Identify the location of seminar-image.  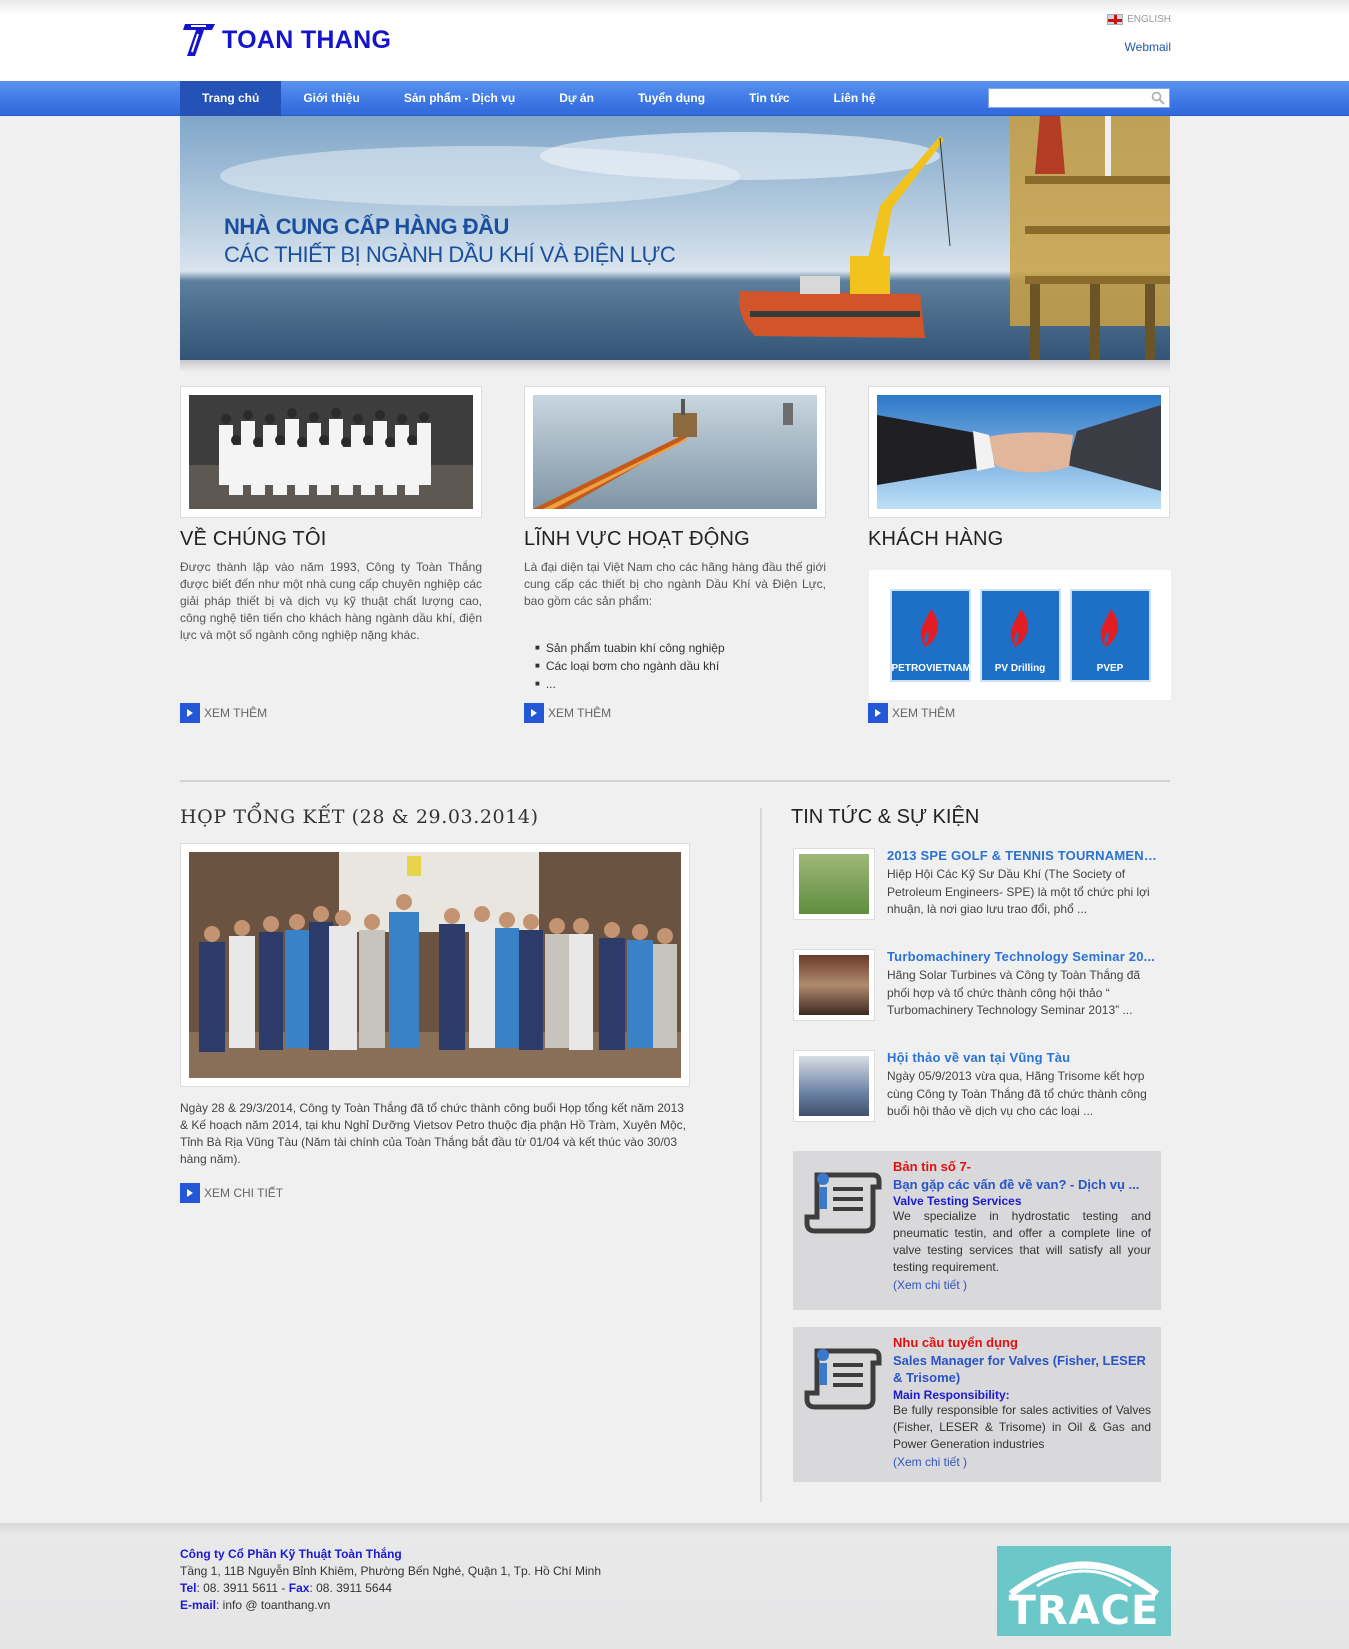
(834, 985).